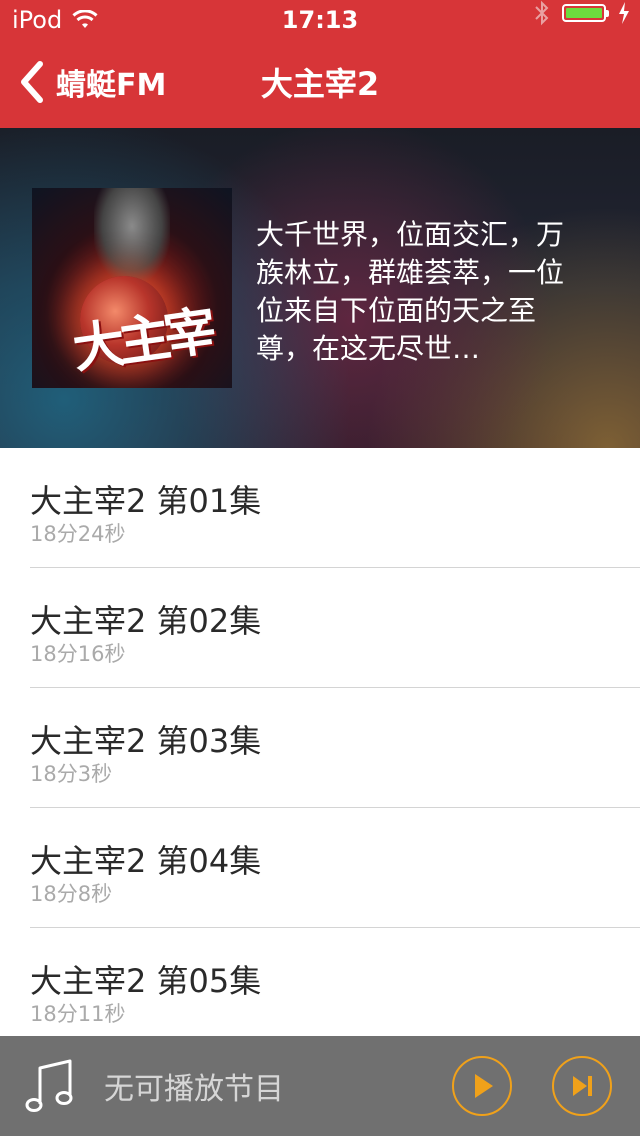 This screenshot has width=640, height=1136. I want to click on episode-title: 大主宰2 第04集, so click(146, 861).